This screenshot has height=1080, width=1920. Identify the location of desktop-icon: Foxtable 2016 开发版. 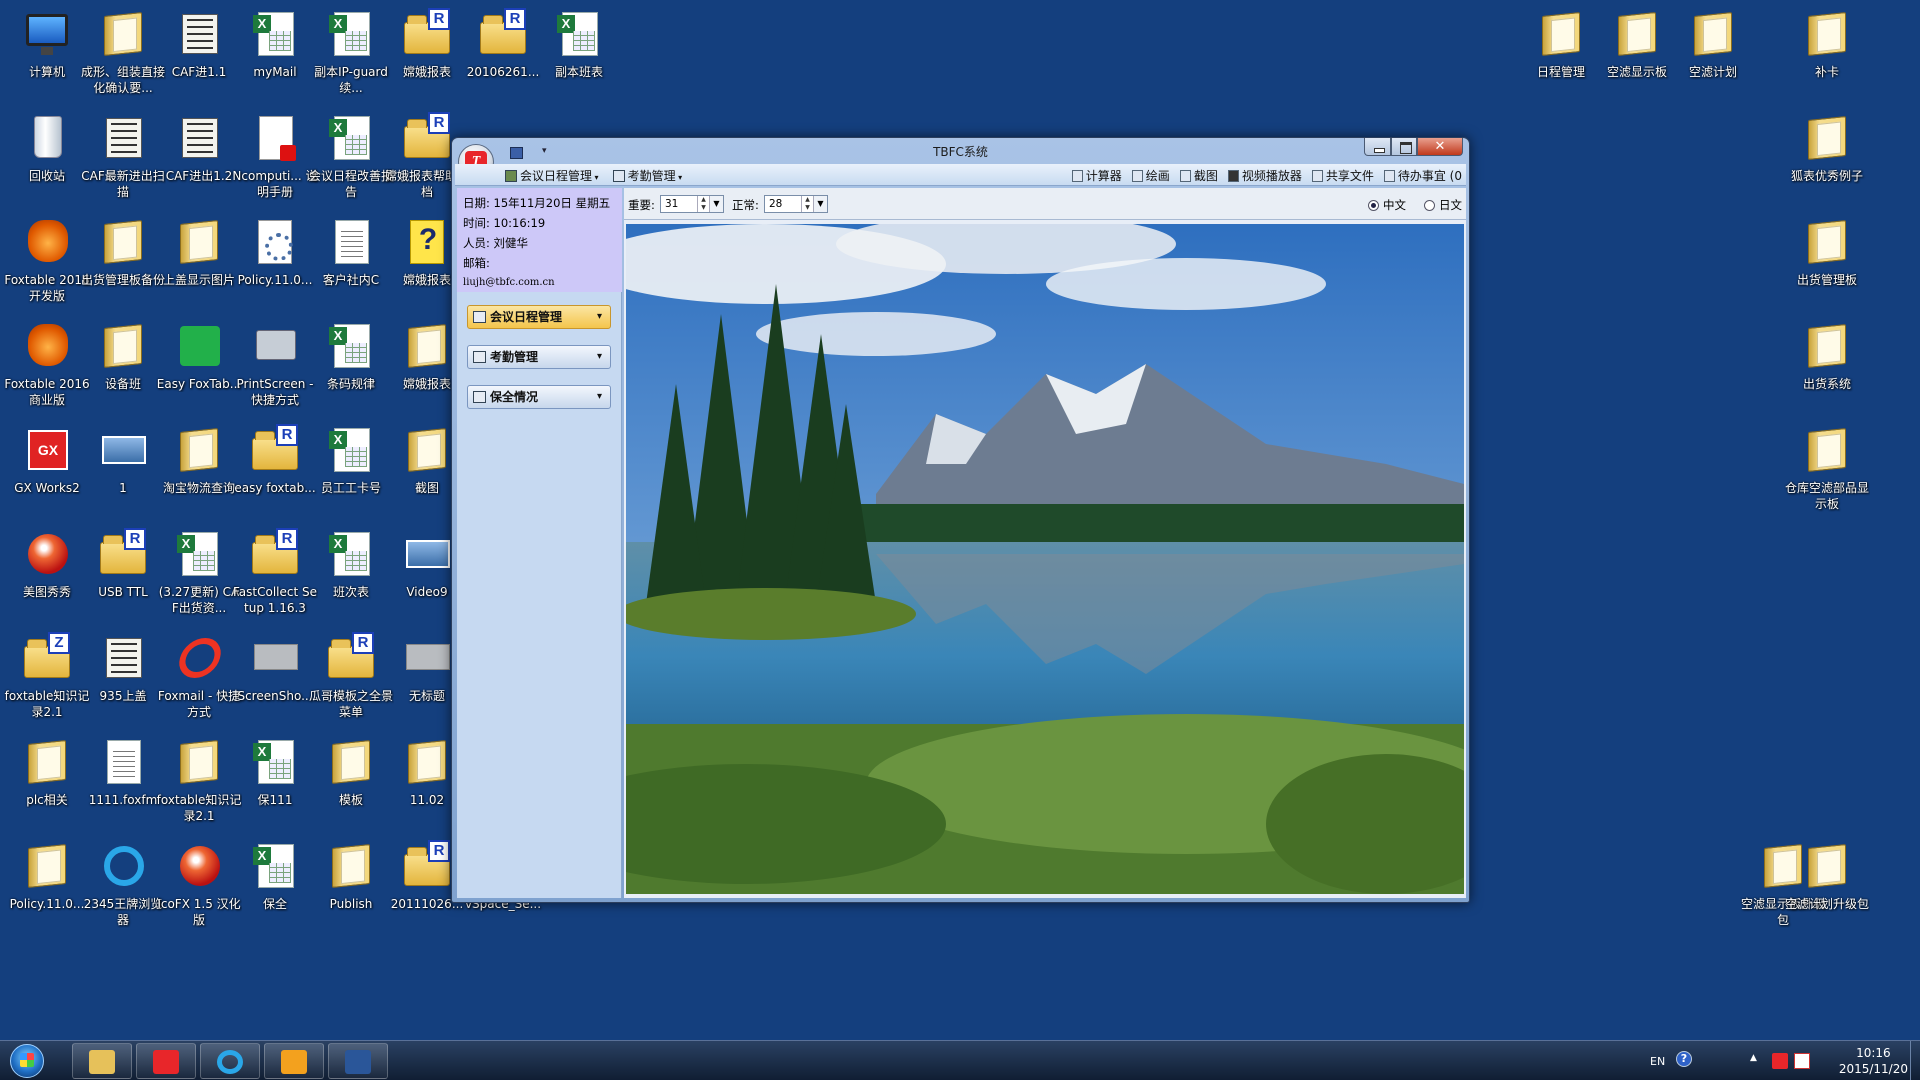
(47, 262).